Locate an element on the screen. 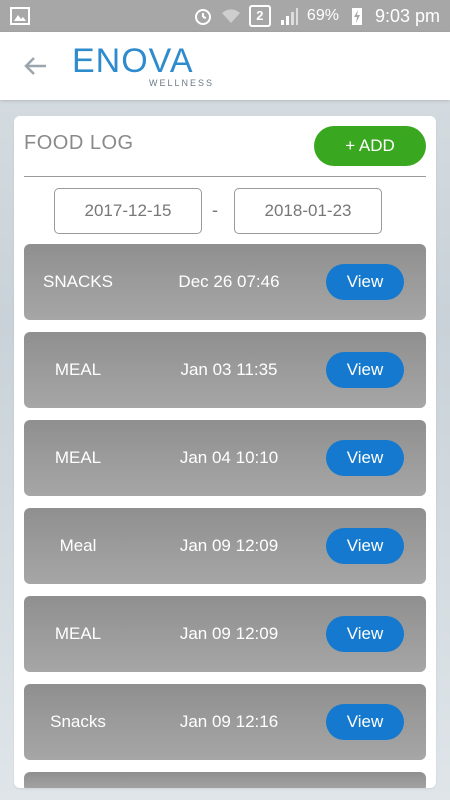 Image resolution: width=450 pixels, height=800 pixels. list-item: Meal Jan 09 12:09 View is located at coordinates (225, 546).